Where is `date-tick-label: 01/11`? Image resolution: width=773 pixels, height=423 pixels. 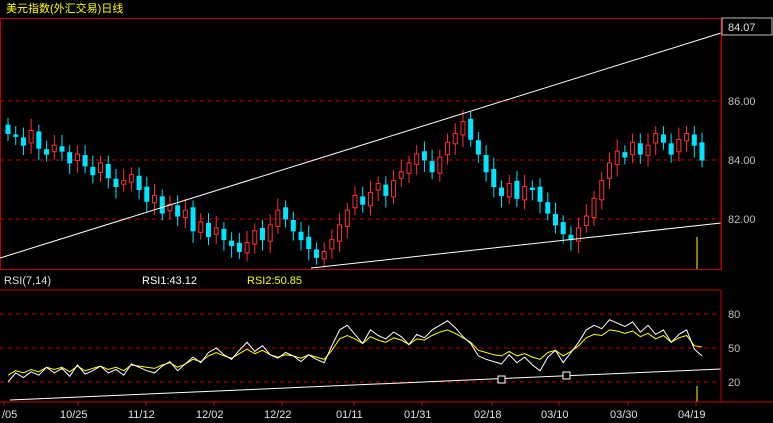
date-tick-label: 01/11 is located at coordinates (349, 415).